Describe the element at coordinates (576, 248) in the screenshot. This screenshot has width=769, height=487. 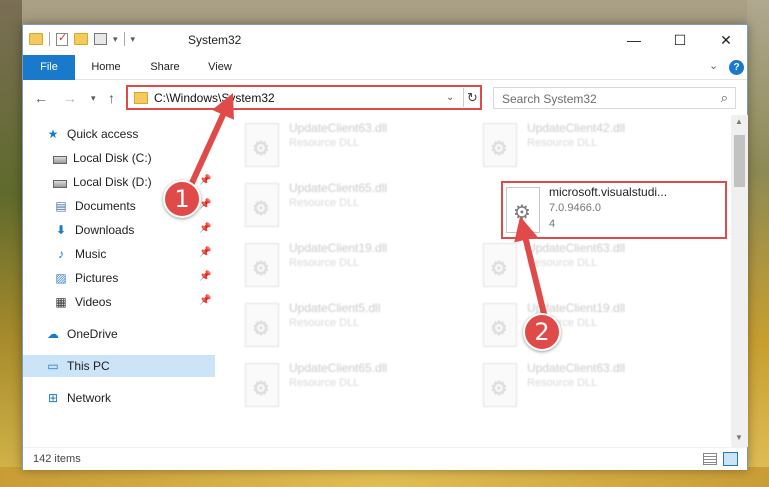
I see `file-name: UpdateClient63.dll` at that location.